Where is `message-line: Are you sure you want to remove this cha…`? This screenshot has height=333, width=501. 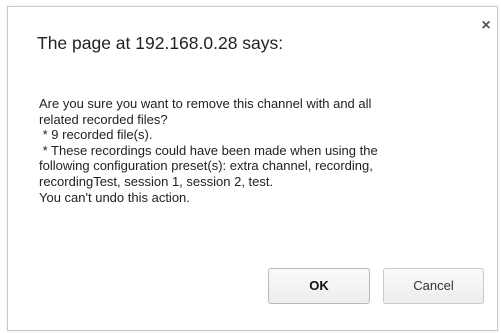 message-line: Are you sure you want to remove this cha… is located at coordinates (205, 103).